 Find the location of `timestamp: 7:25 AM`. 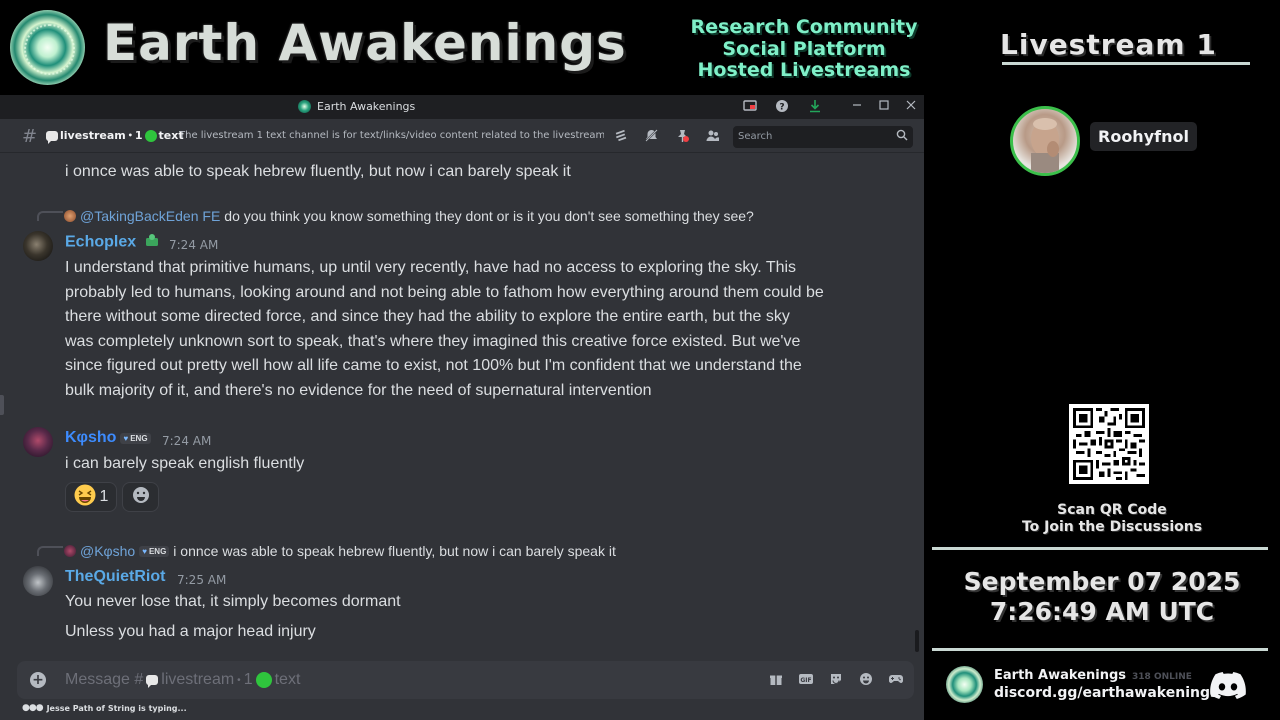

timestamp: 7:25 AM is located at coordinates (202, 580).